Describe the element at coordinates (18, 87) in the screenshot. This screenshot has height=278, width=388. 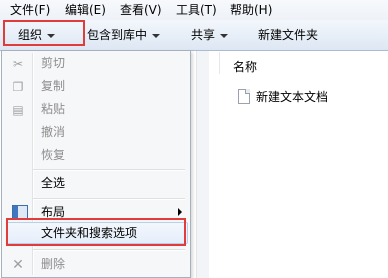
I see `copy-icon: ❐` at that location.